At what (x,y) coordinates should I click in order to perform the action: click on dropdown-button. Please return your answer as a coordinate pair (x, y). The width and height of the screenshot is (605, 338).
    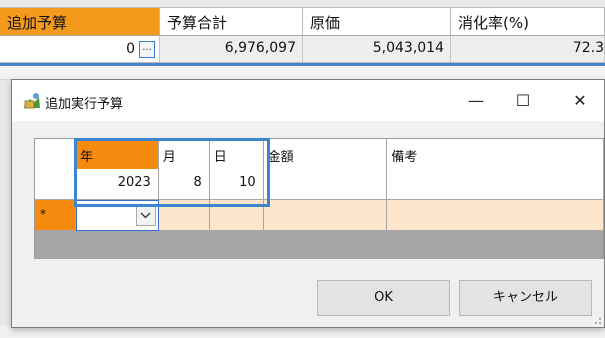
    Looking at the image, I should click on (145, 215).